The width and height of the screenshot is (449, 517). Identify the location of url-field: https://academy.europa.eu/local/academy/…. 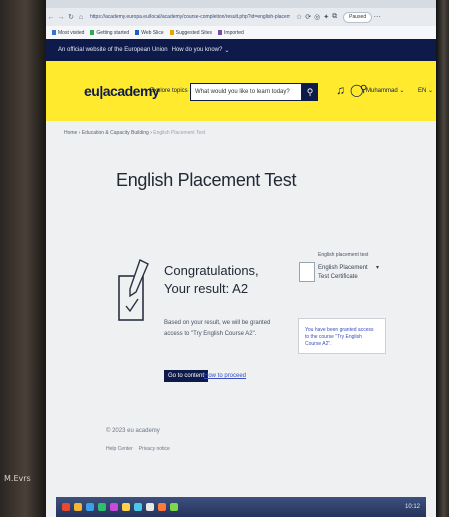
(190, 17).